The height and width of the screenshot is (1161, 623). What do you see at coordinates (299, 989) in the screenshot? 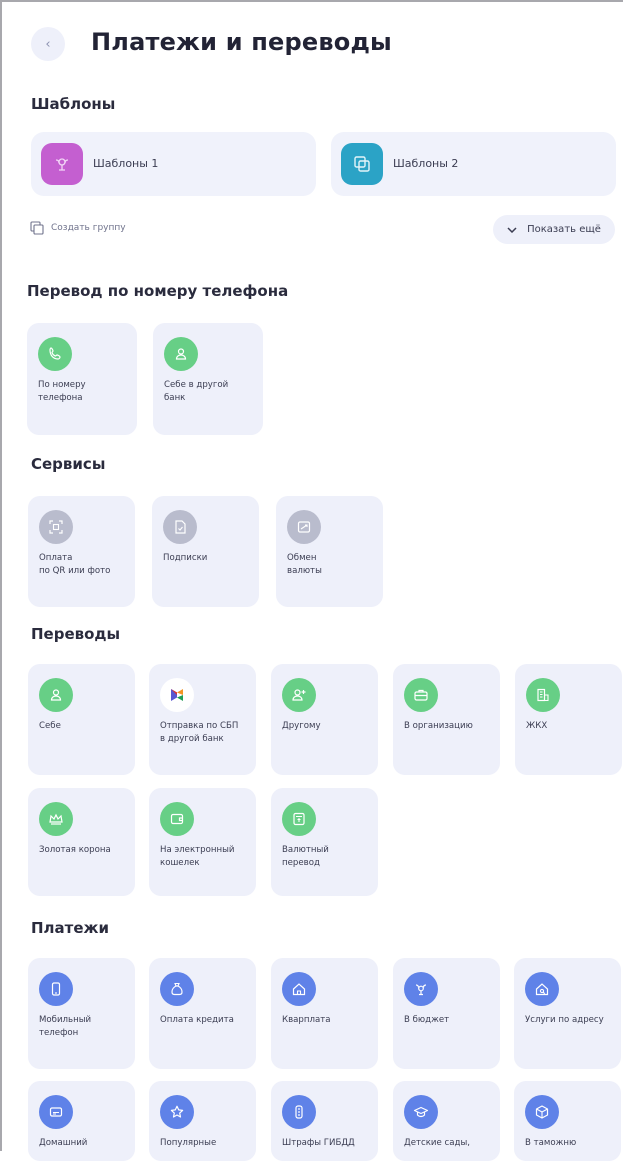
I see `house-icon` at bounding box center [299, 989].